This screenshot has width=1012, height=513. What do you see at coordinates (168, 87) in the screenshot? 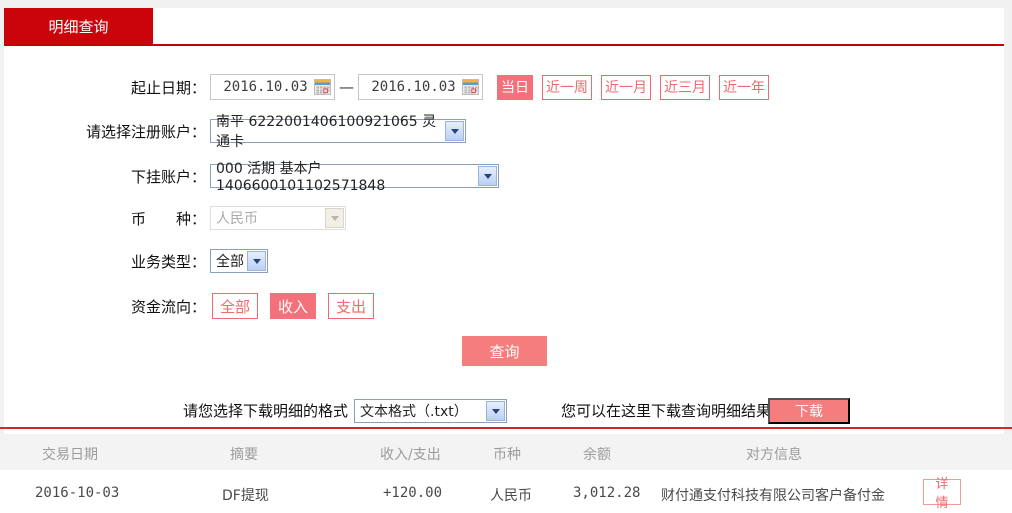
I see `date-range-label: 起止日期：` at bounding box center [168, 87].